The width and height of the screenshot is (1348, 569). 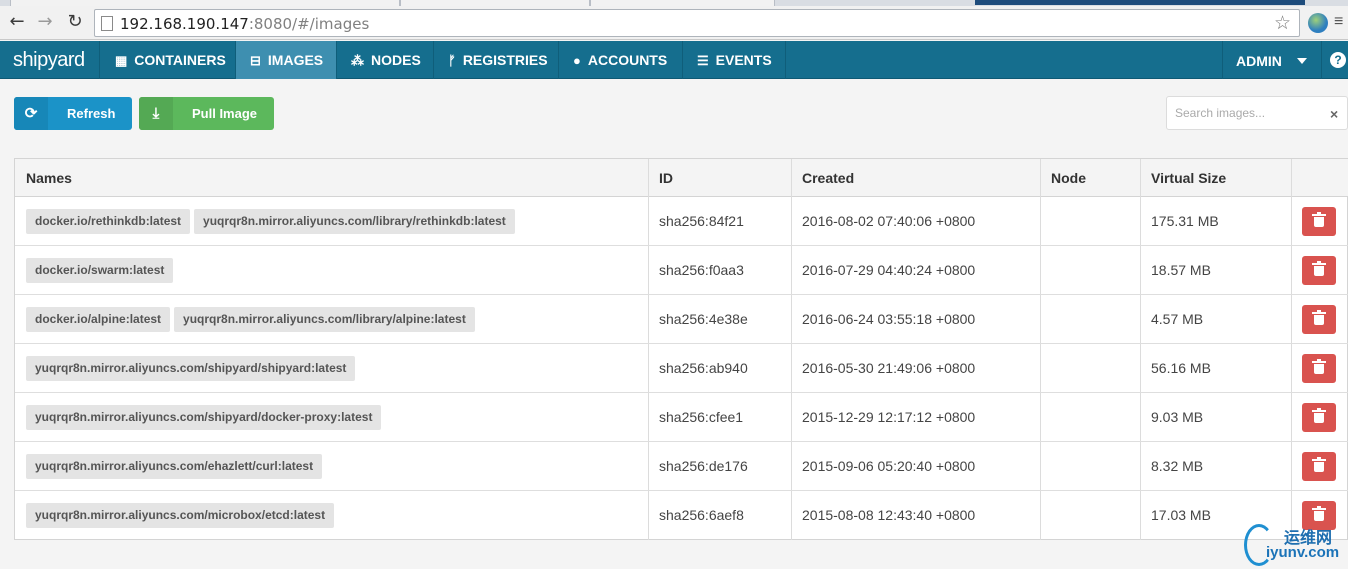 What do you see at coordinates (1140, 2) in the screenshot?
I see `window-titlebar` at bounding box center [1140, 2].